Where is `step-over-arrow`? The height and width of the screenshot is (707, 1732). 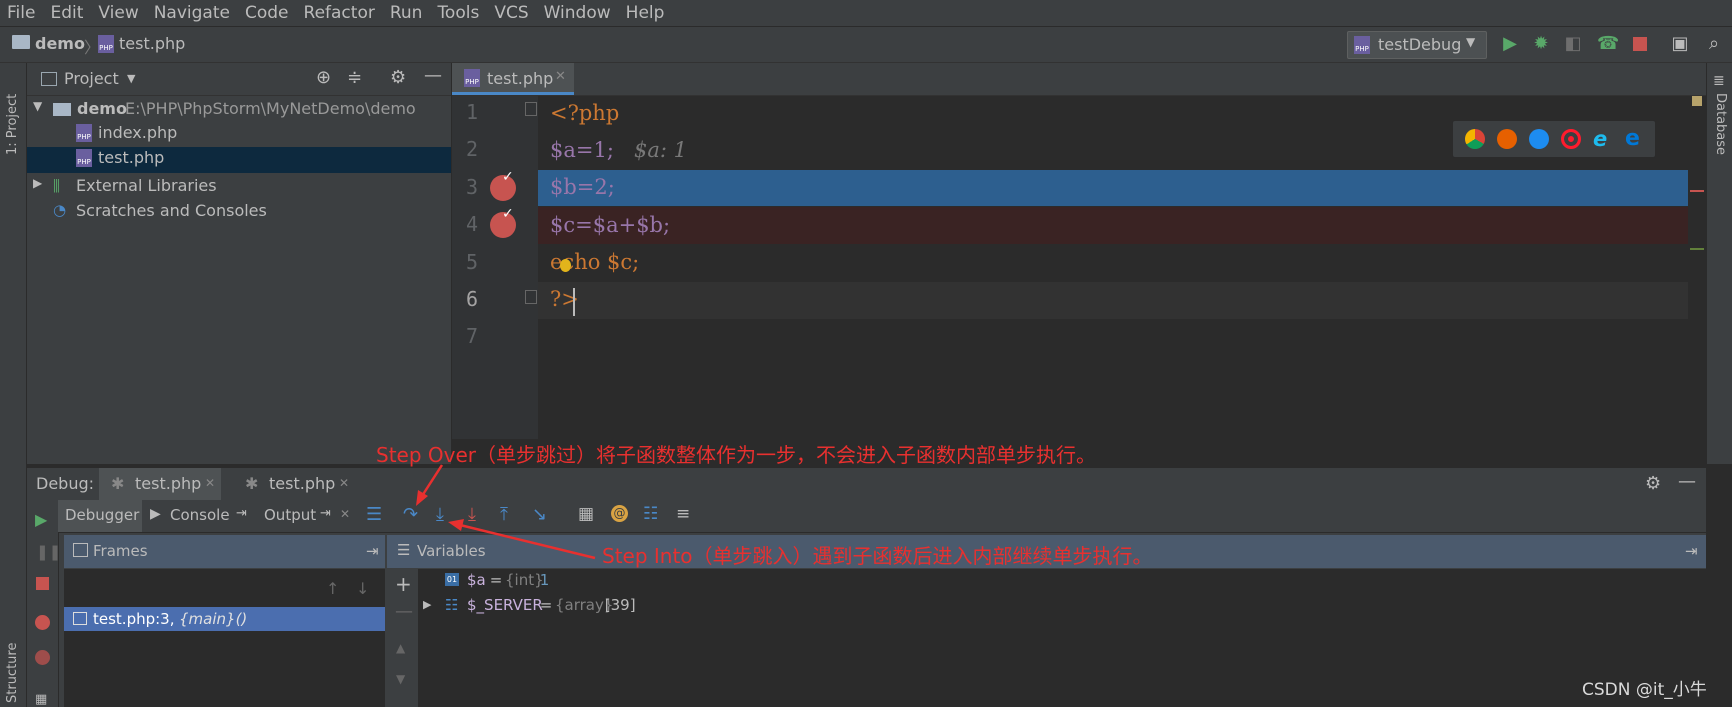 step-over-arrow is located at coordinates (432, 480).